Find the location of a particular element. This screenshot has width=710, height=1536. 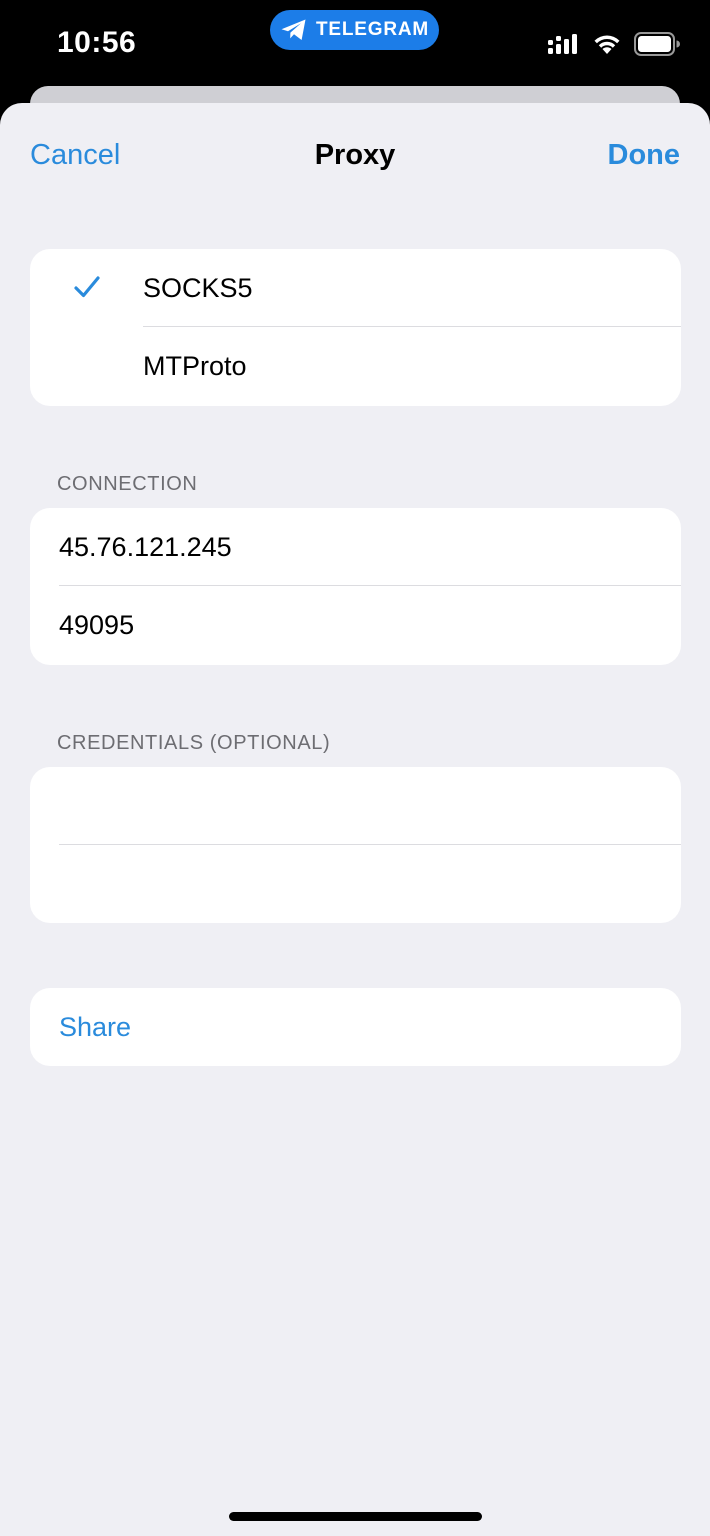

port-row is located at coordinates (355, 625).